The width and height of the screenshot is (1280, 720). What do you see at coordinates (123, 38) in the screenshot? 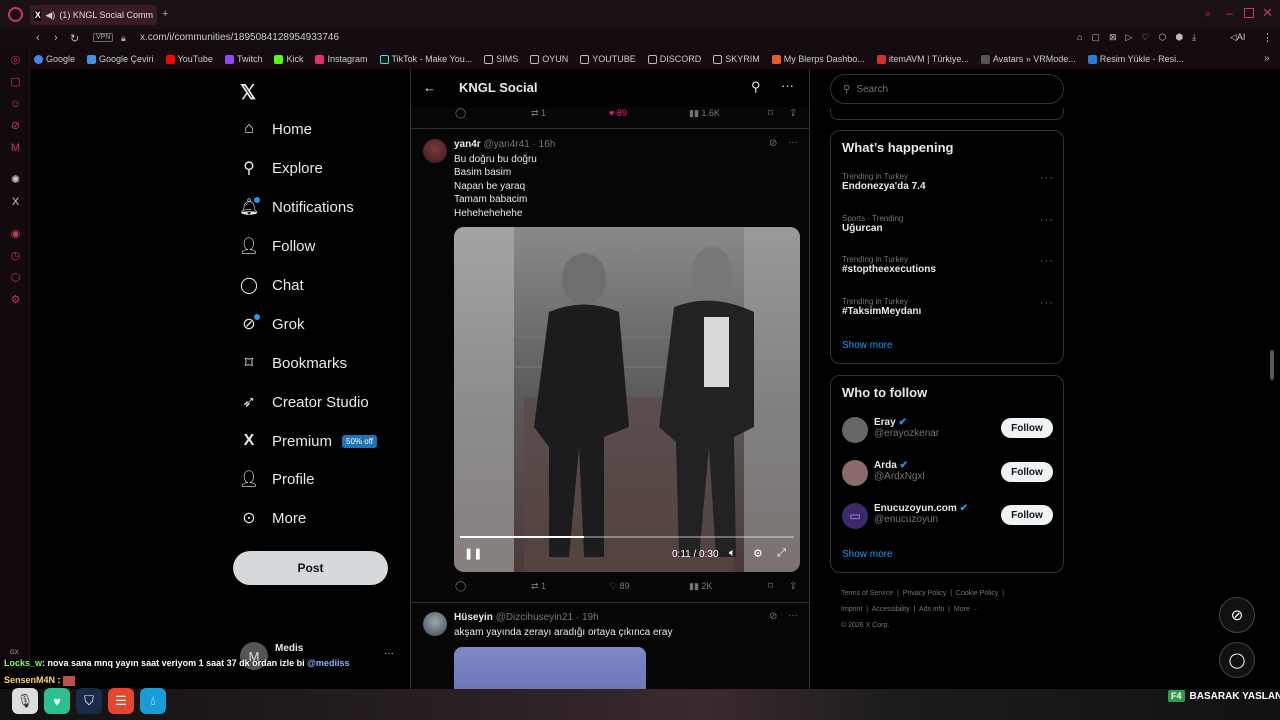
I see `lock-icon: 🔒︎` at bounding box center [123, 38].